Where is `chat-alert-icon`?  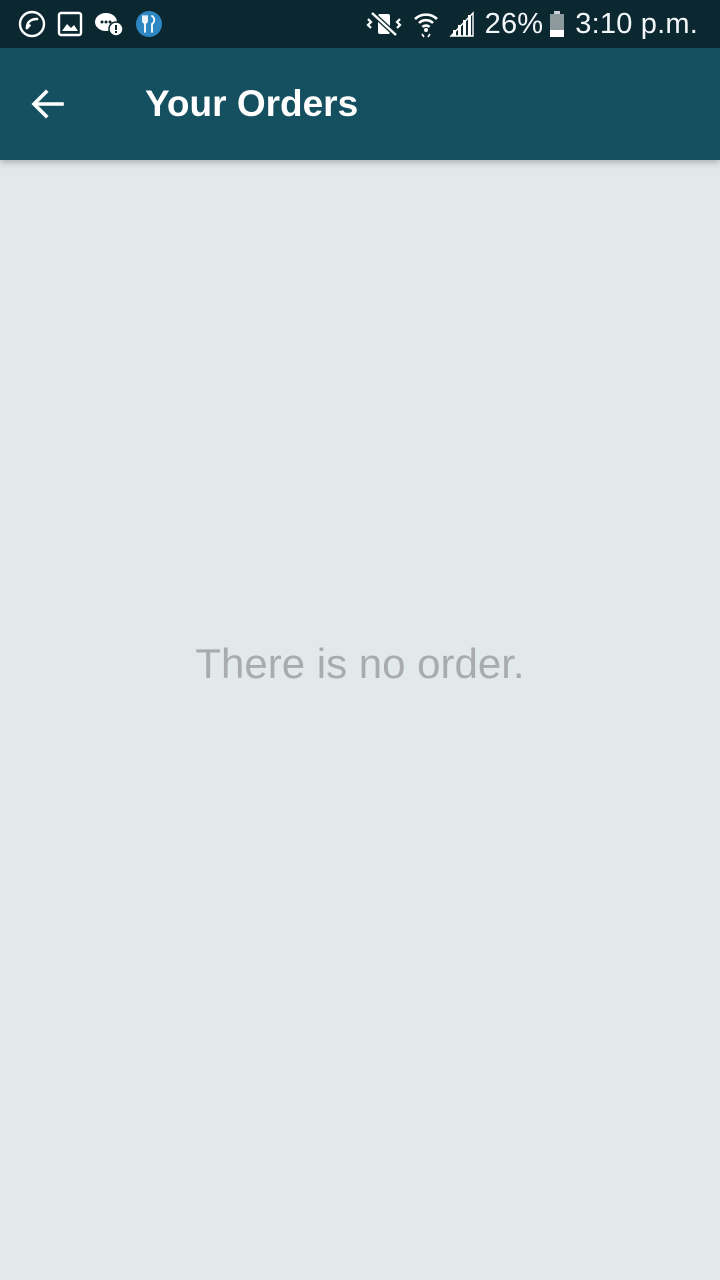 chat-alert-icon is located at coordinates (109, 24).